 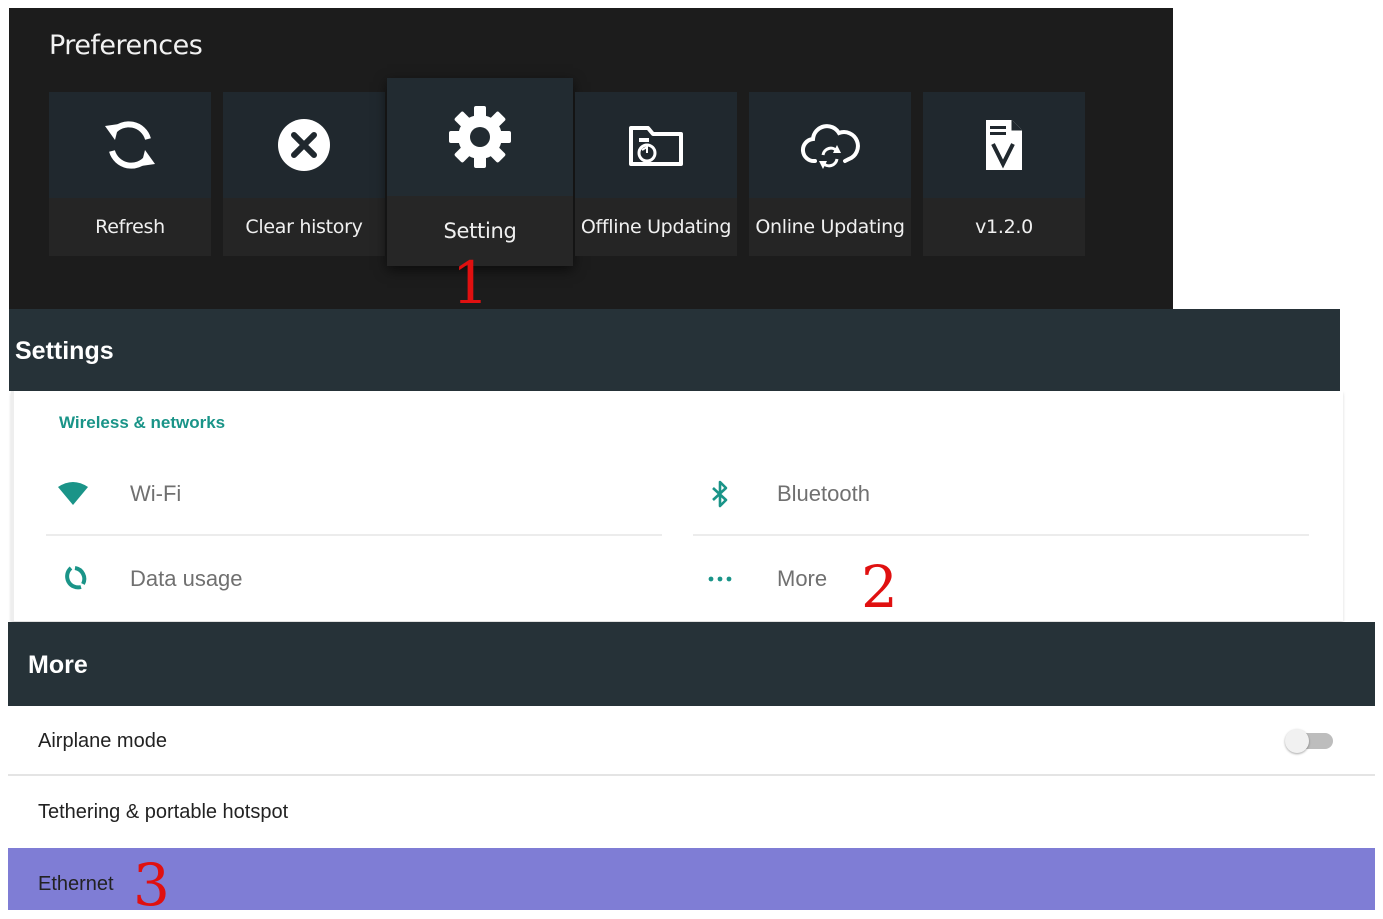 I want to click on wifi-icon, so click(x=73, y=494).